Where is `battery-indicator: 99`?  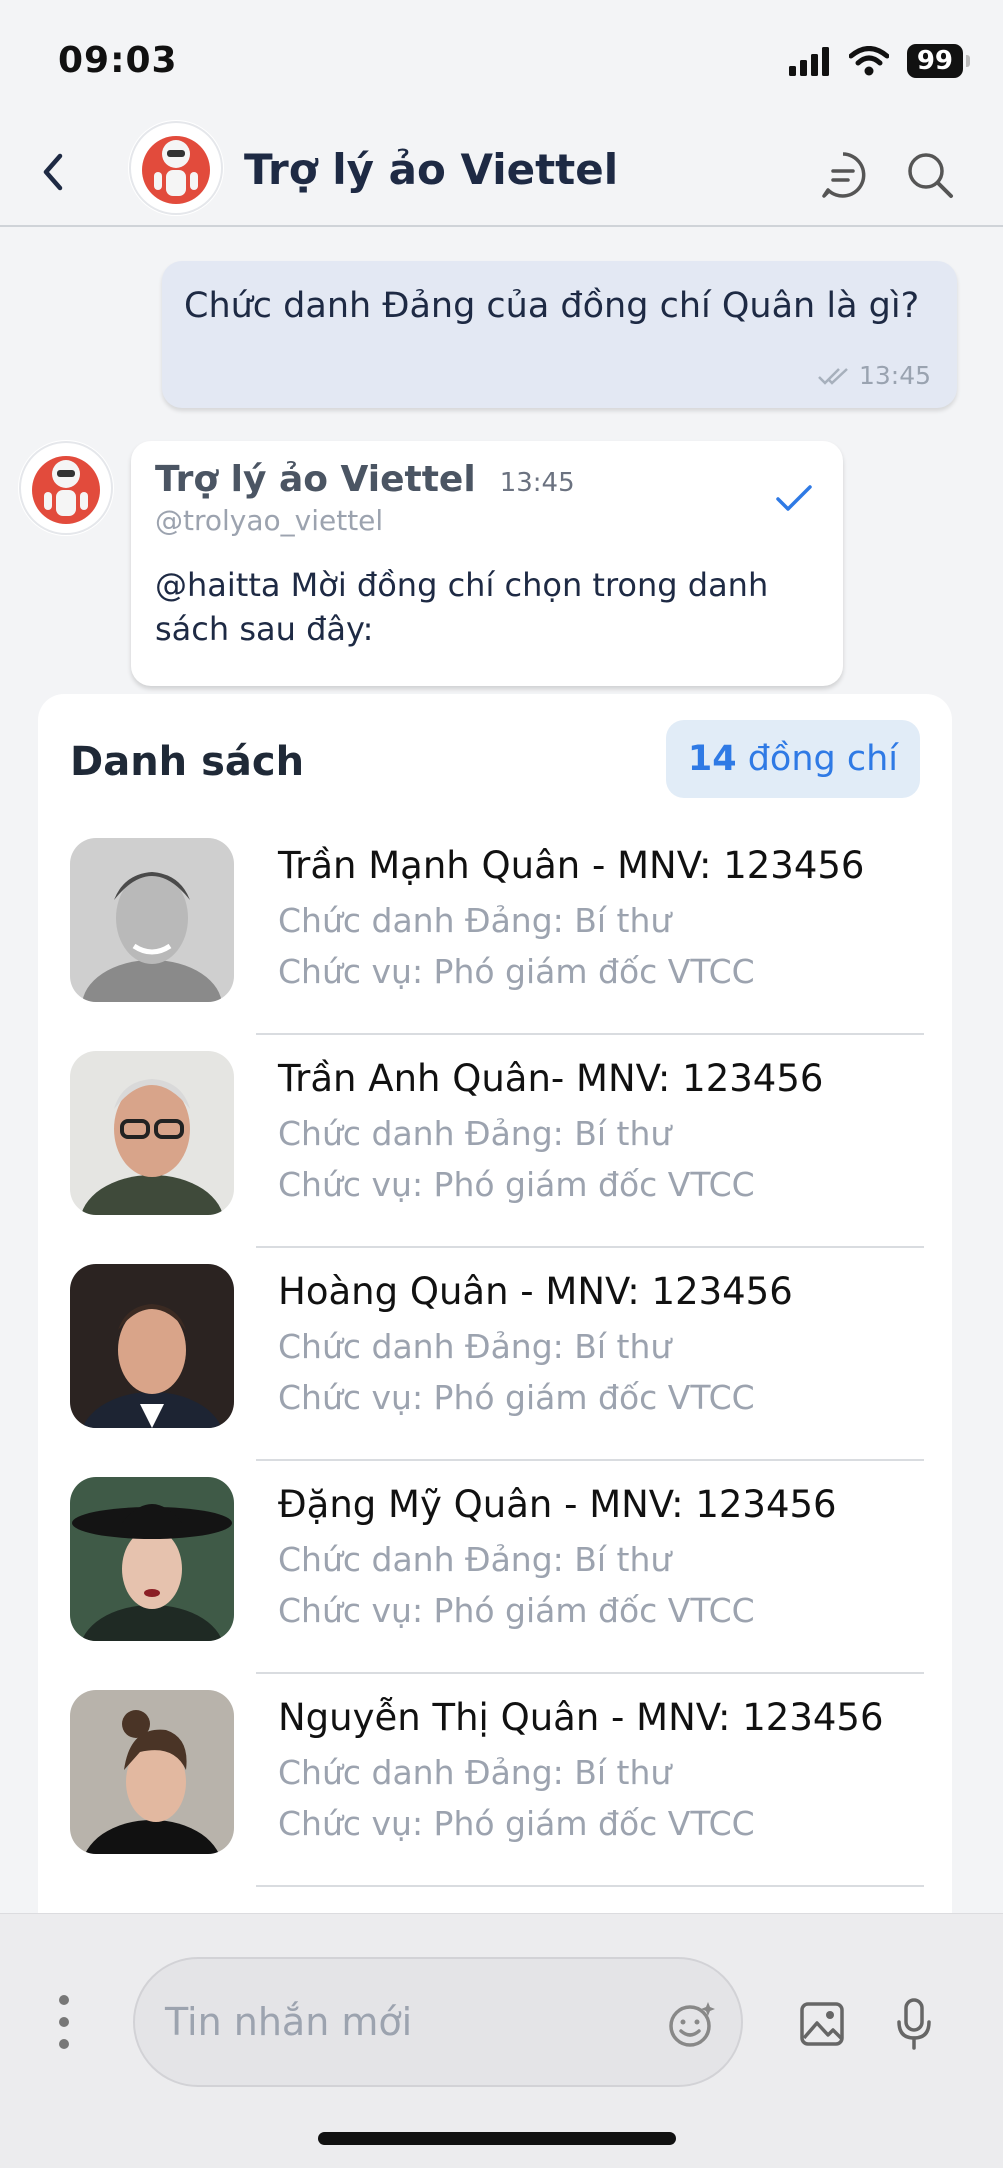 battery-indicator: 99 is located at coordinates (938, 61).